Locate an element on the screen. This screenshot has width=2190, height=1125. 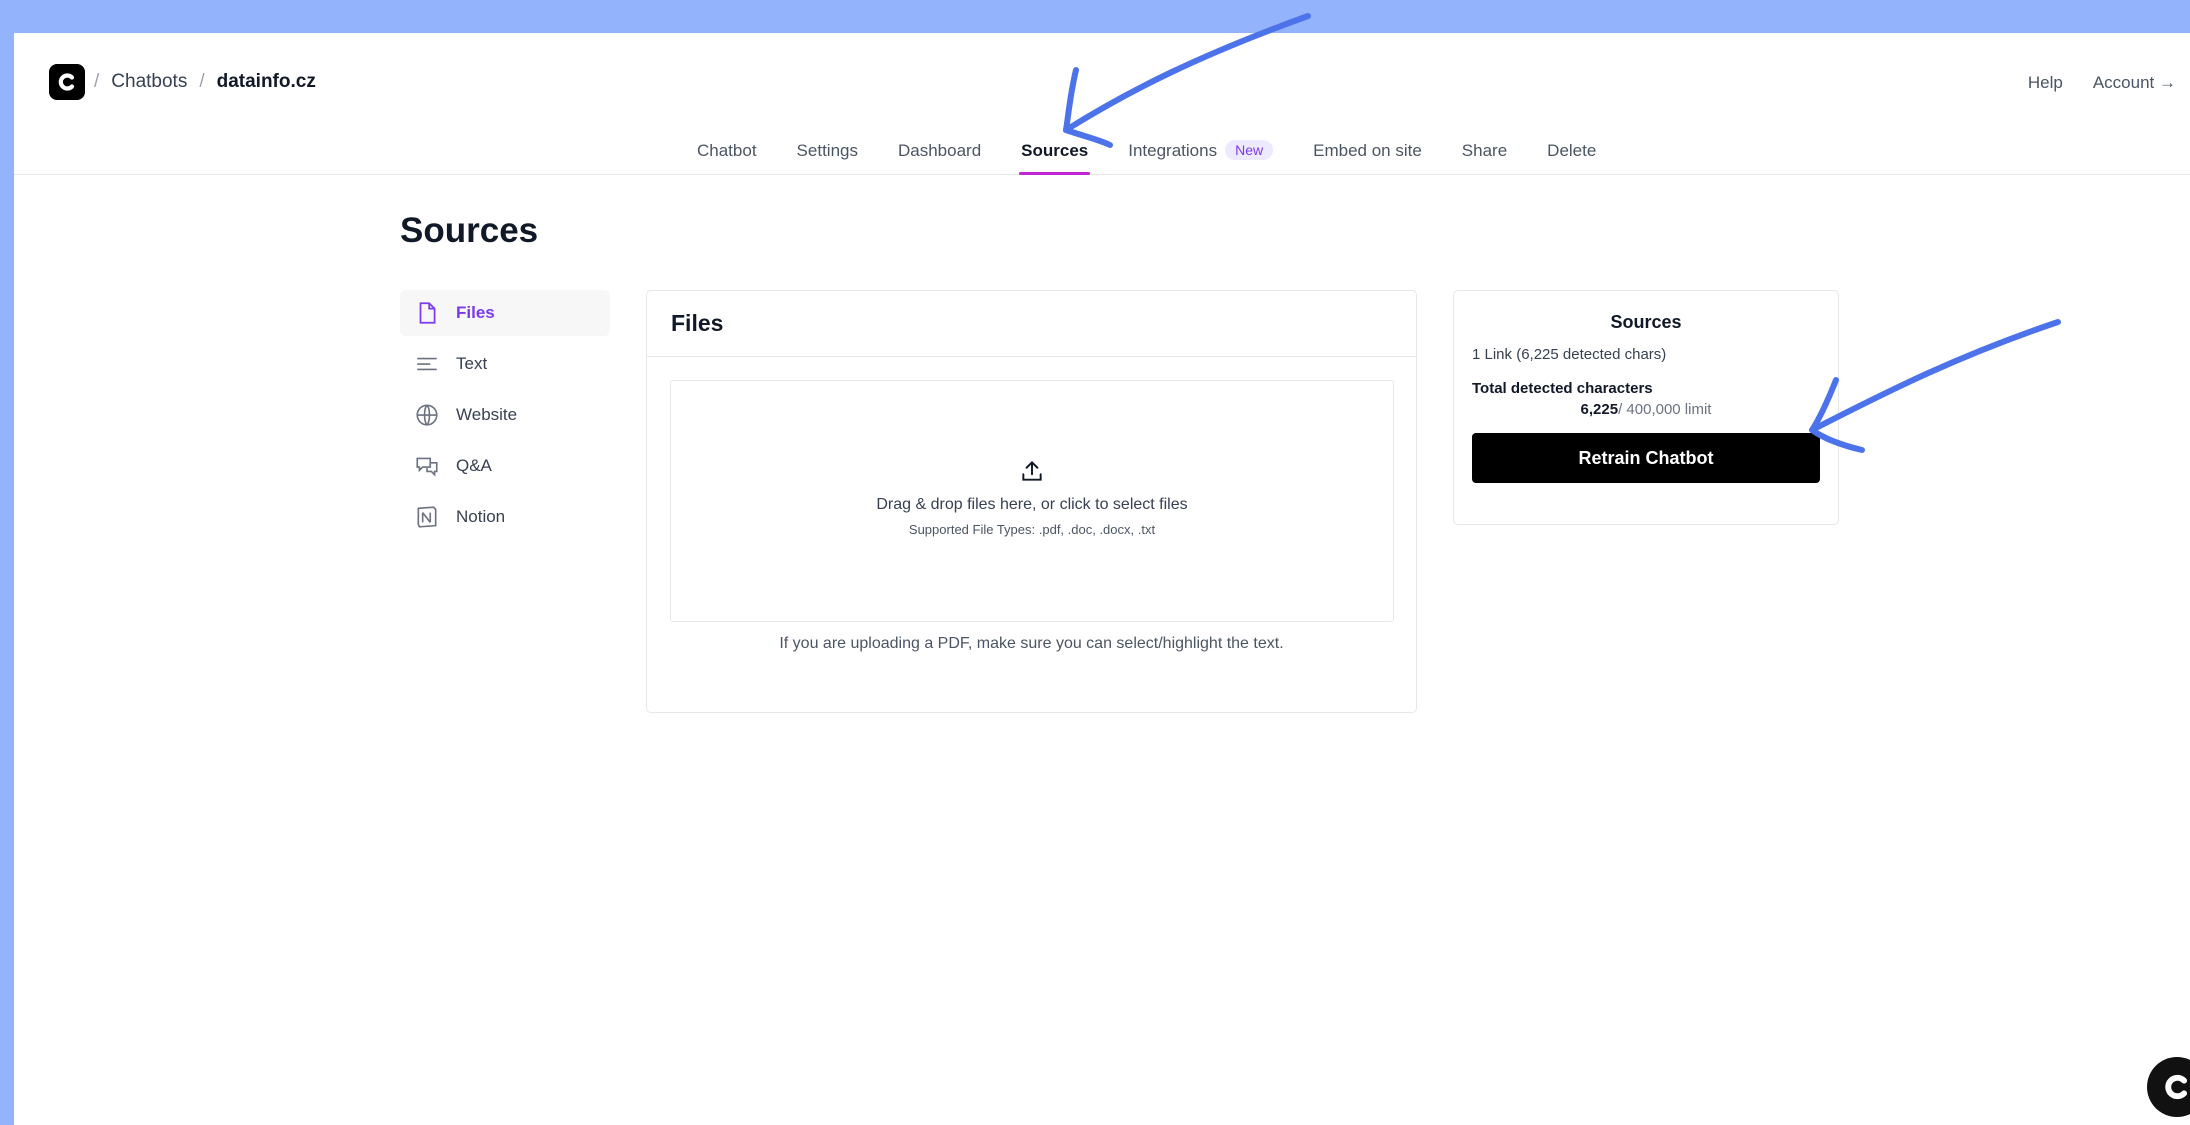
new-badge: New is located at coordinates (1249, 150).